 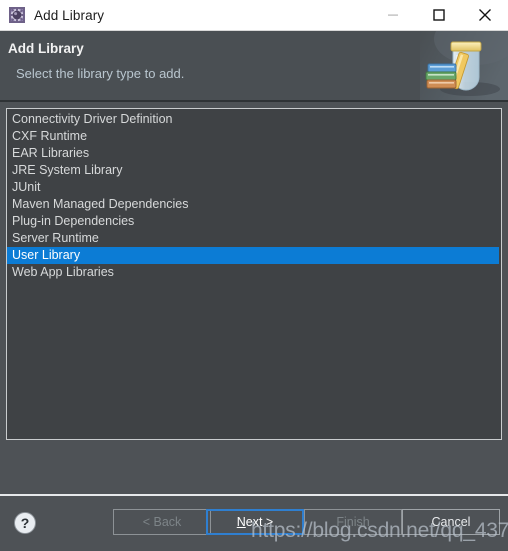 I want to click on cancel-button-label: Cancel, so click(x=451, y=522).